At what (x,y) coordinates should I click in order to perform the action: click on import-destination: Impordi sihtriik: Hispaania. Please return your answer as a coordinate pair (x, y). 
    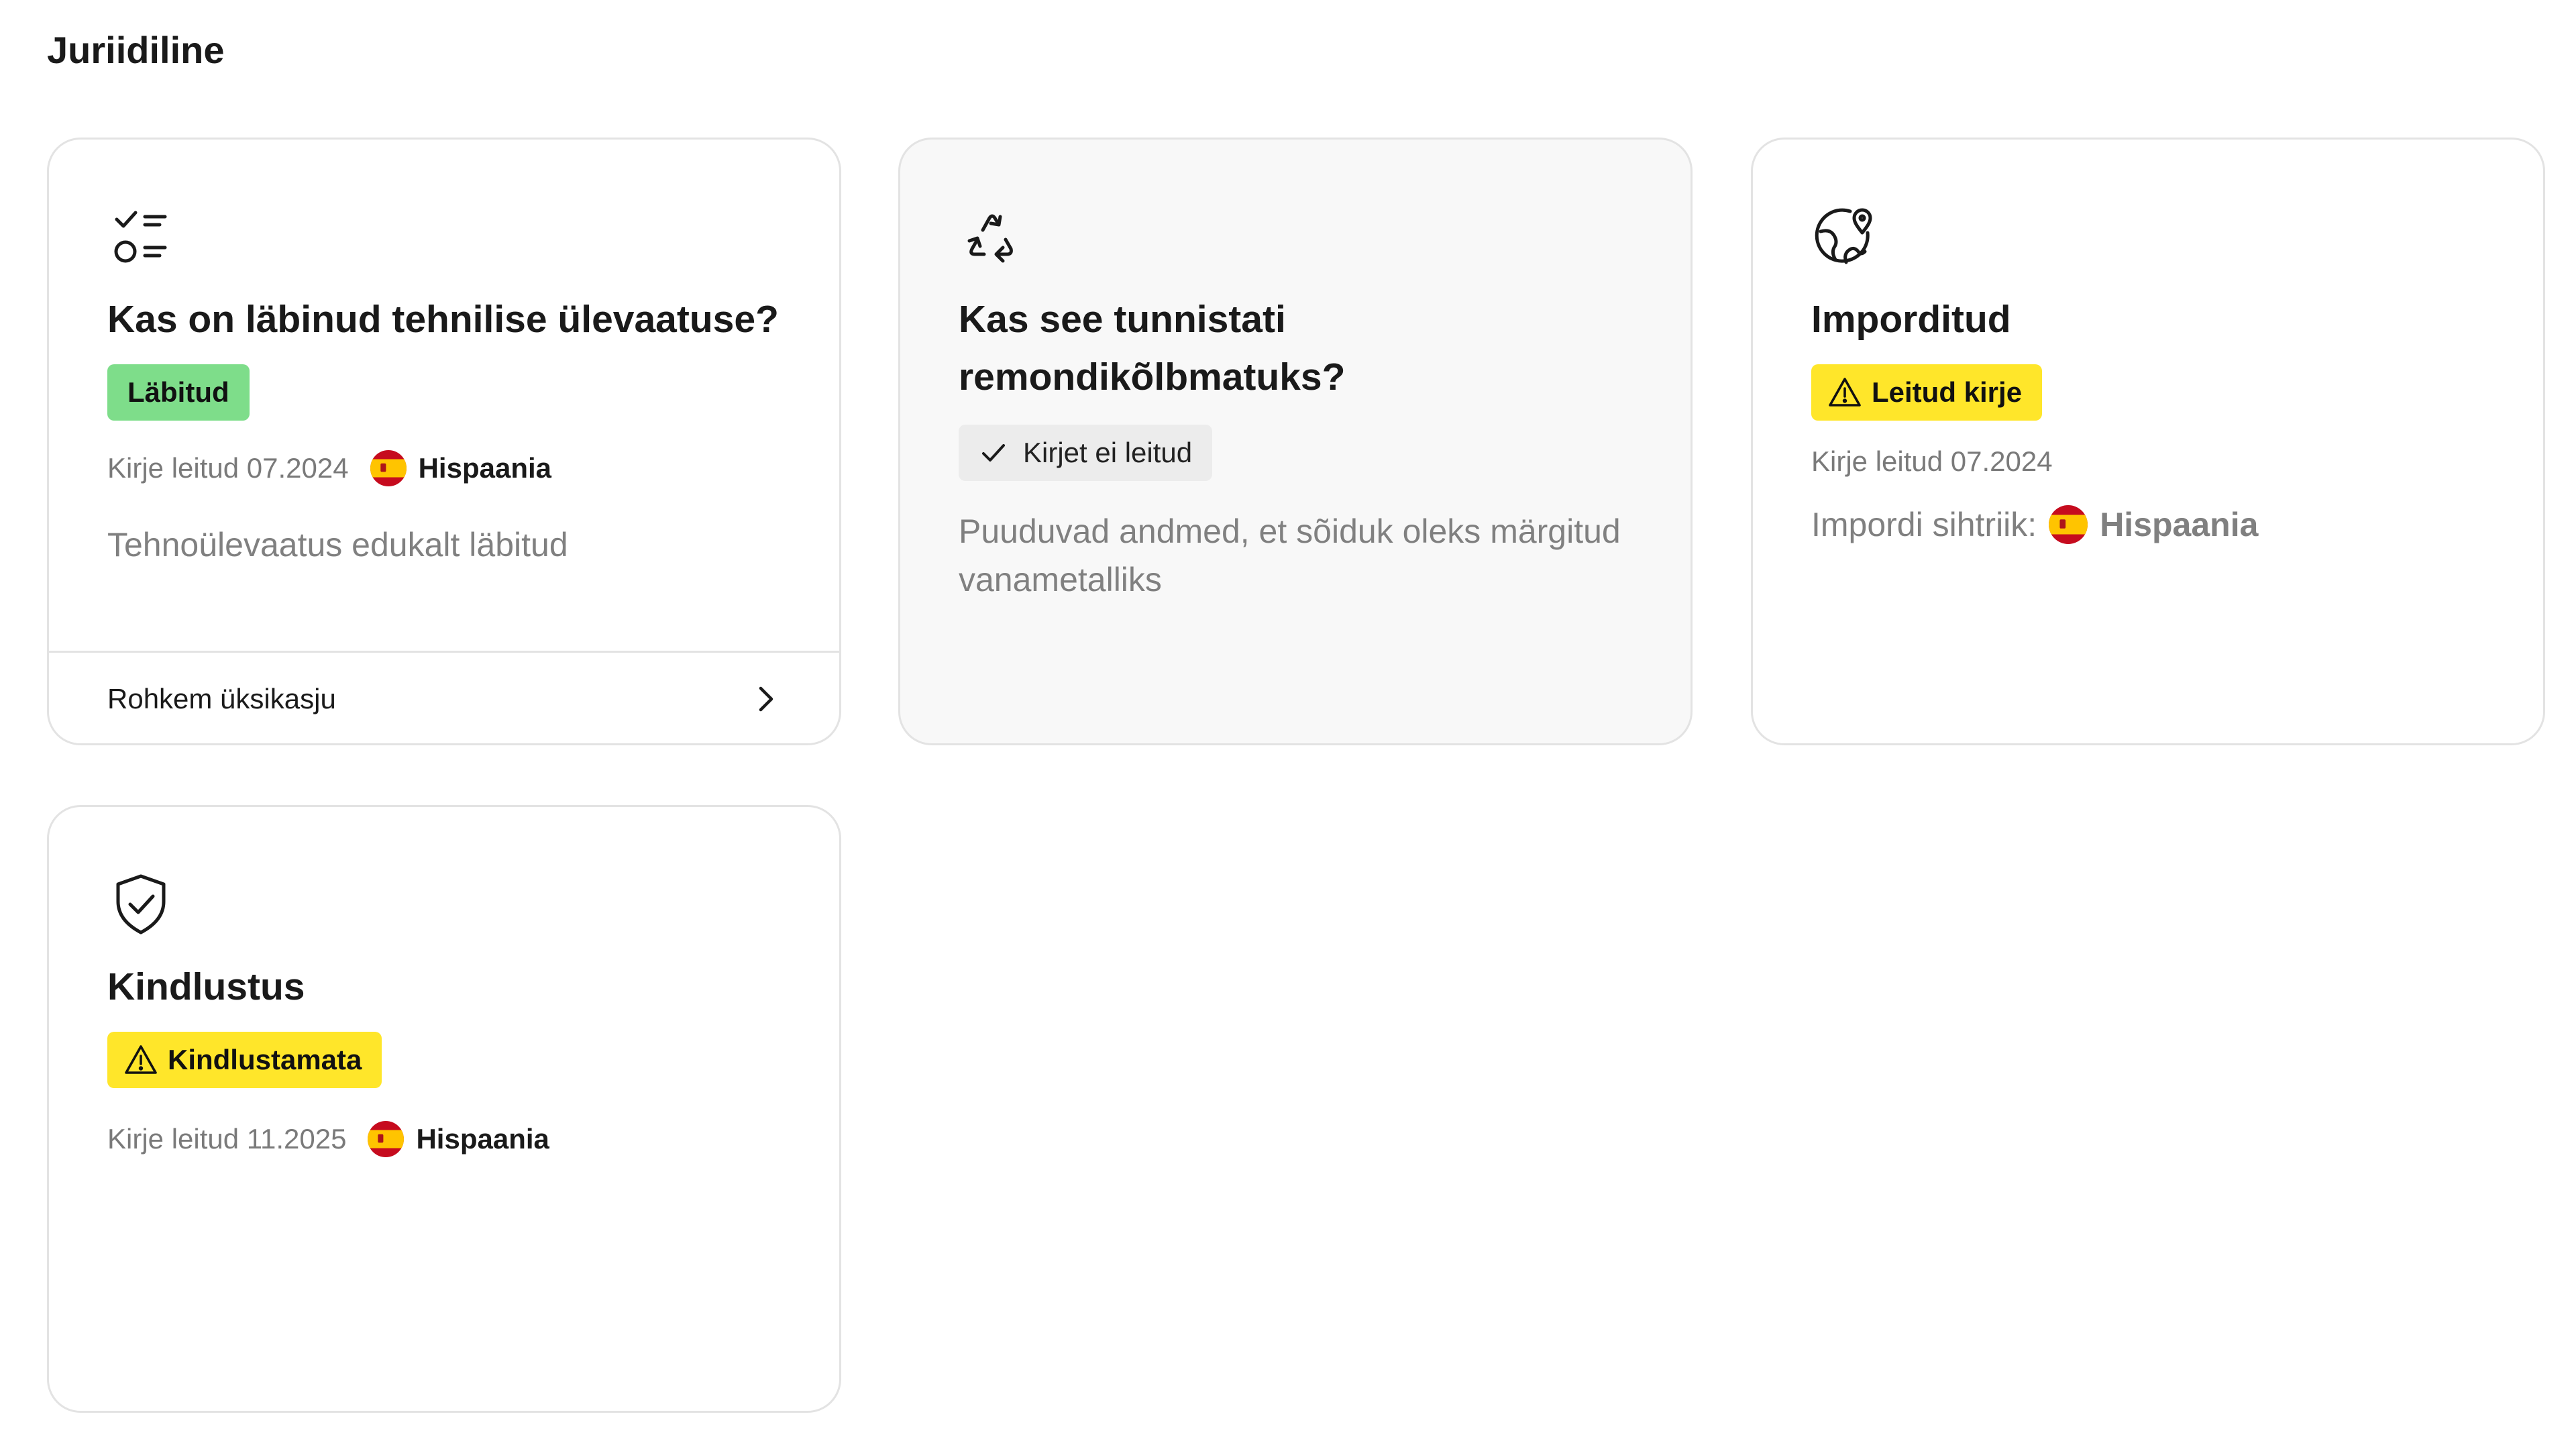
    Looking at the image, I should click on (2034, 524).